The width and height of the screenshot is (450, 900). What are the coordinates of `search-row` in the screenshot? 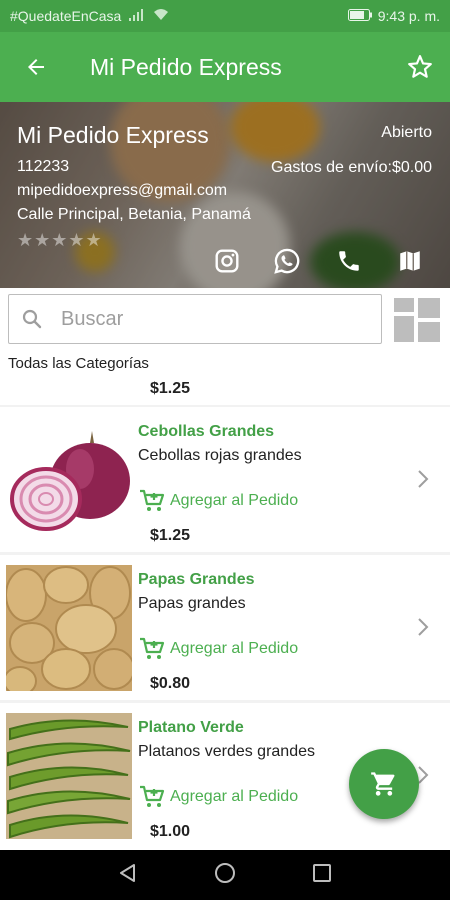 It's located at (225, 319).